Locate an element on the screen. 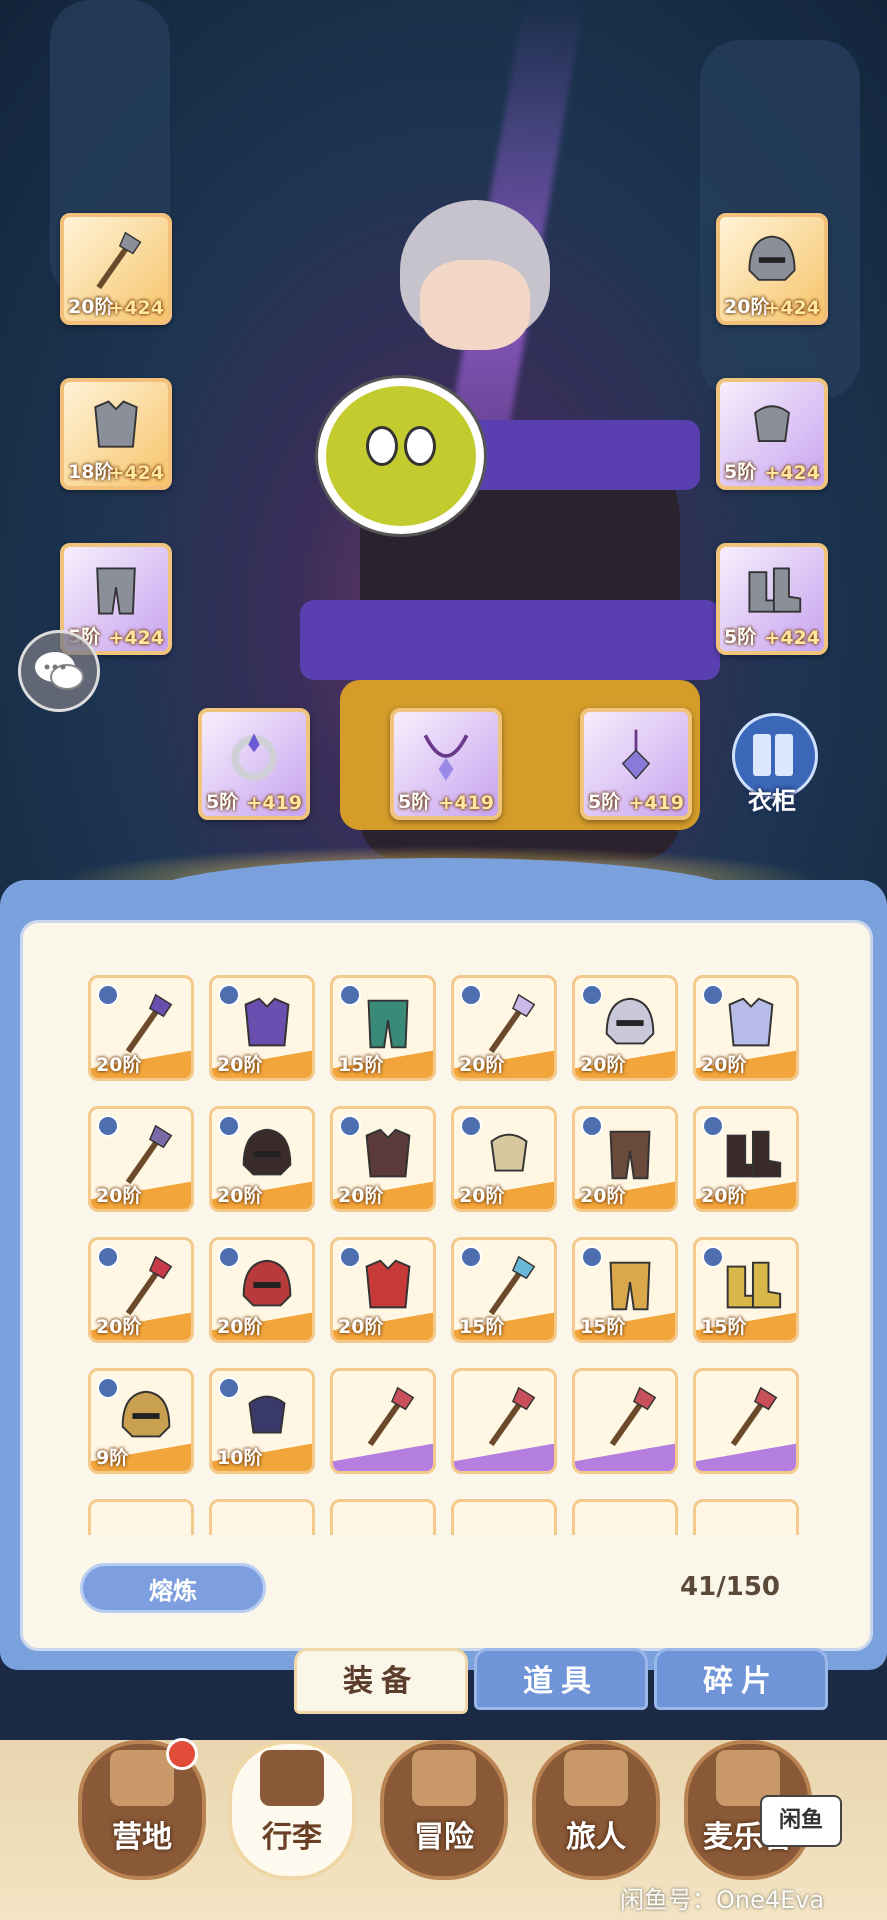  watermark-text: 闲鱼号：One4Eva is located at coordinates (722, 1900).